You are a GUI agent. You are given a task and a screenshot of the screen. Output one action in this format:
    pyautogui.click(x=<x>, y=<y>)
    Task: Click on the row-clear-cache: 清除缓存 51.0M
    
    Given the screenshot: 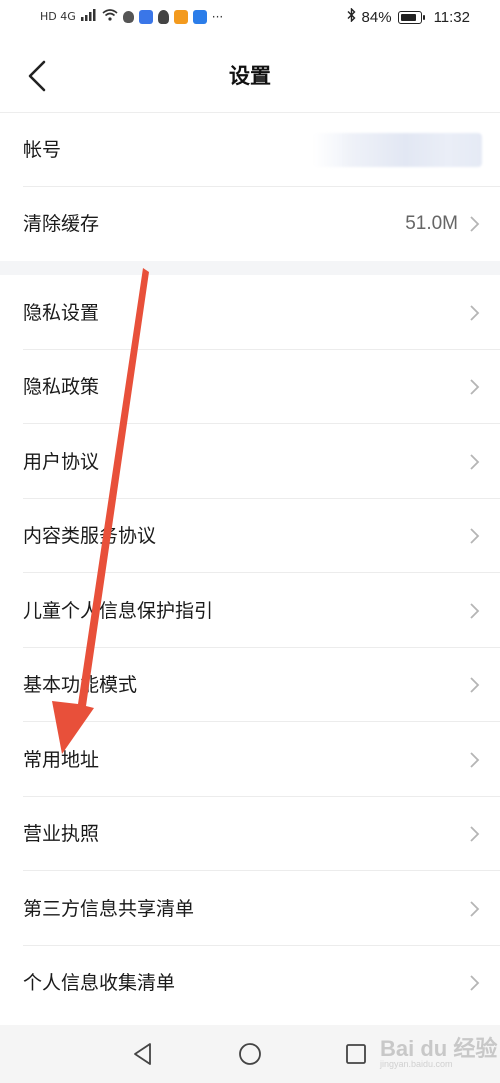 What is the action you would take?
    pyautogui.click(x=250, y=224)
    